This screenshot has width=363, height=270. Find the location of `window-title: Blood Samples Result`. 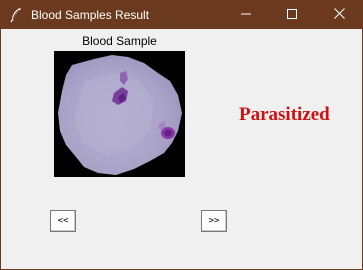

window-title: Blood Samples Result is located at coordinates (90, 15).